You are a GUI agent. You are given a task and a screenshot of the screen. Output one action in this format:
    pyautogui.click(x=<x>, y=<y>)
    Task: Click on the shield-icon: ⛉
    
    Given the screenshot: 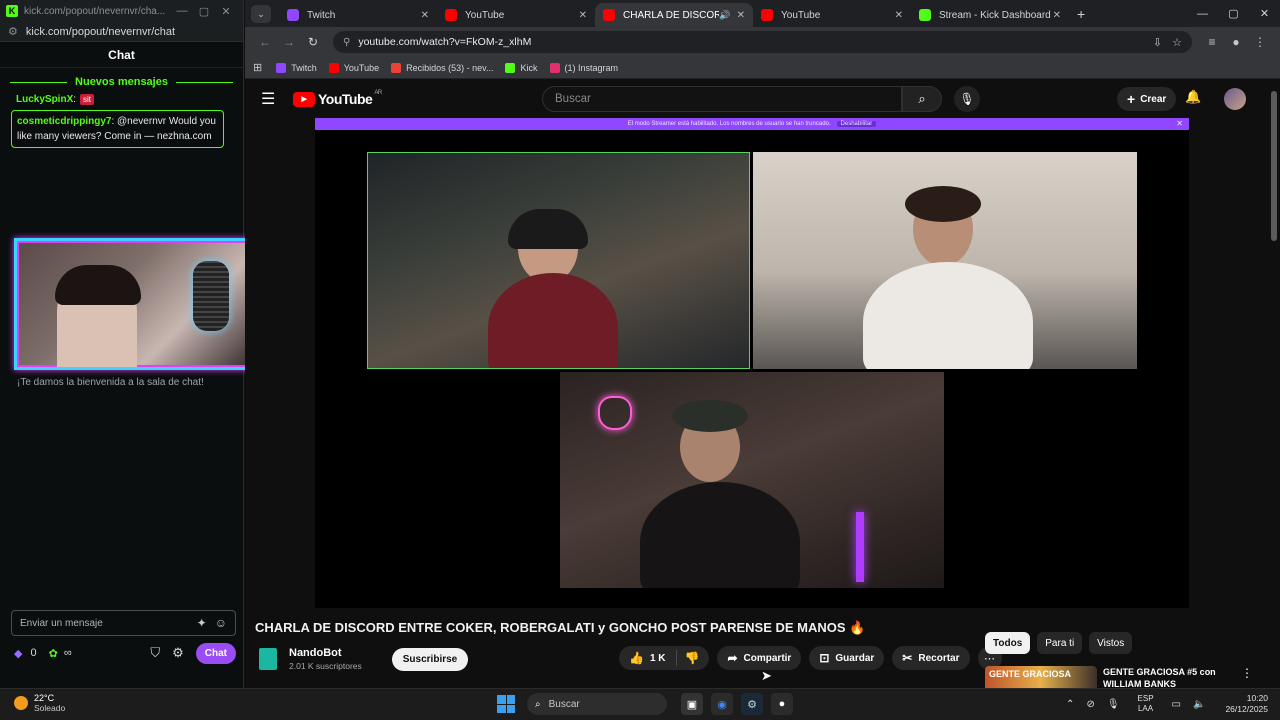 What is the action you would take?
    pyautogui.click(x=155, y=653)
    